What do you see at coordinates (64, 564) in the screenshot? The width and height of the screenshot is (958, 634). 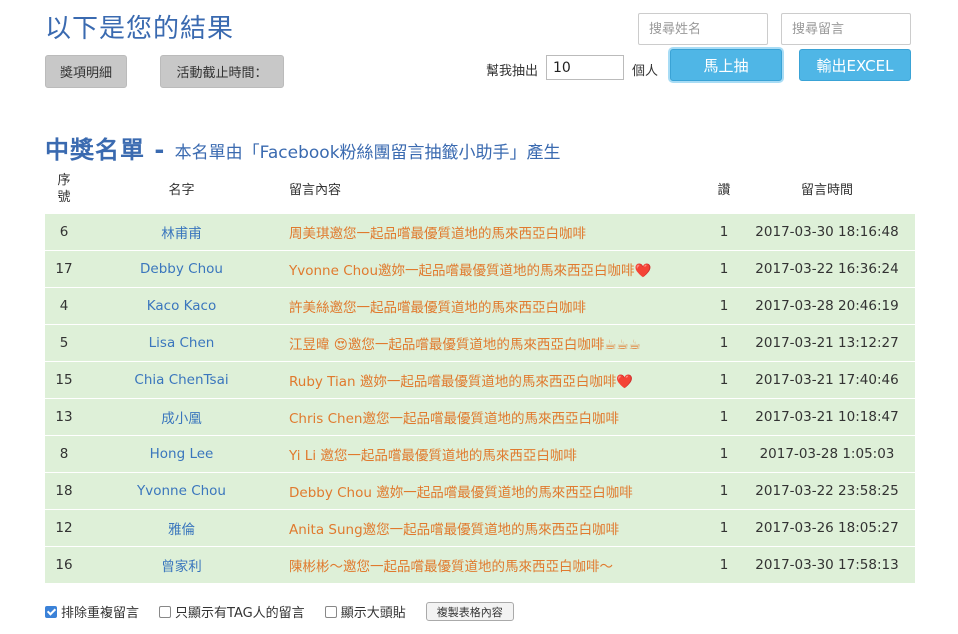 I see `row-seq: 16` at bounding box center [64, 564].